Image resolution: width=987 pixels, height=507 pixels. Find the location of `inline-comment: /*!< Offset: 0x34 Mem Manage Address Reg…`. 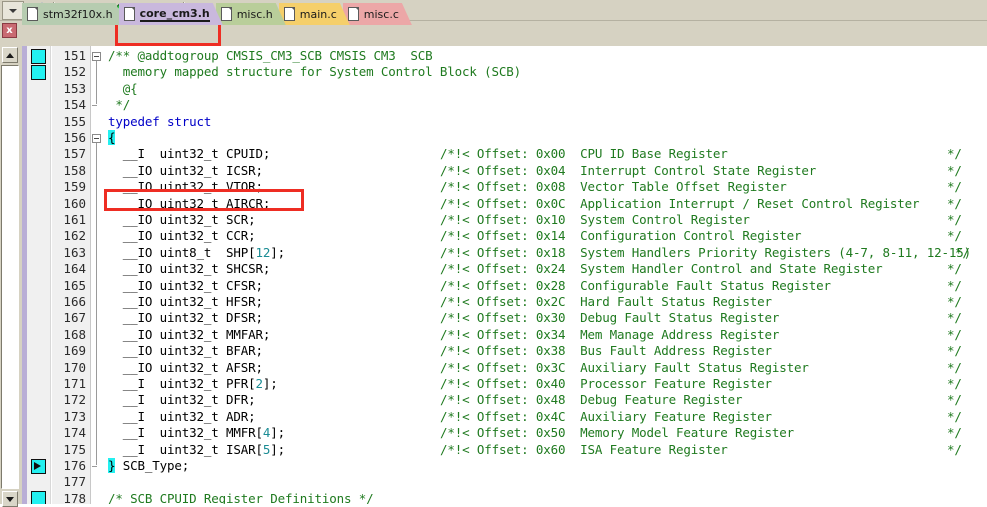

inline-comment: /*!< Offset: 0x34 Mem Manage Address Reg… is located at coordinates (610, 334).